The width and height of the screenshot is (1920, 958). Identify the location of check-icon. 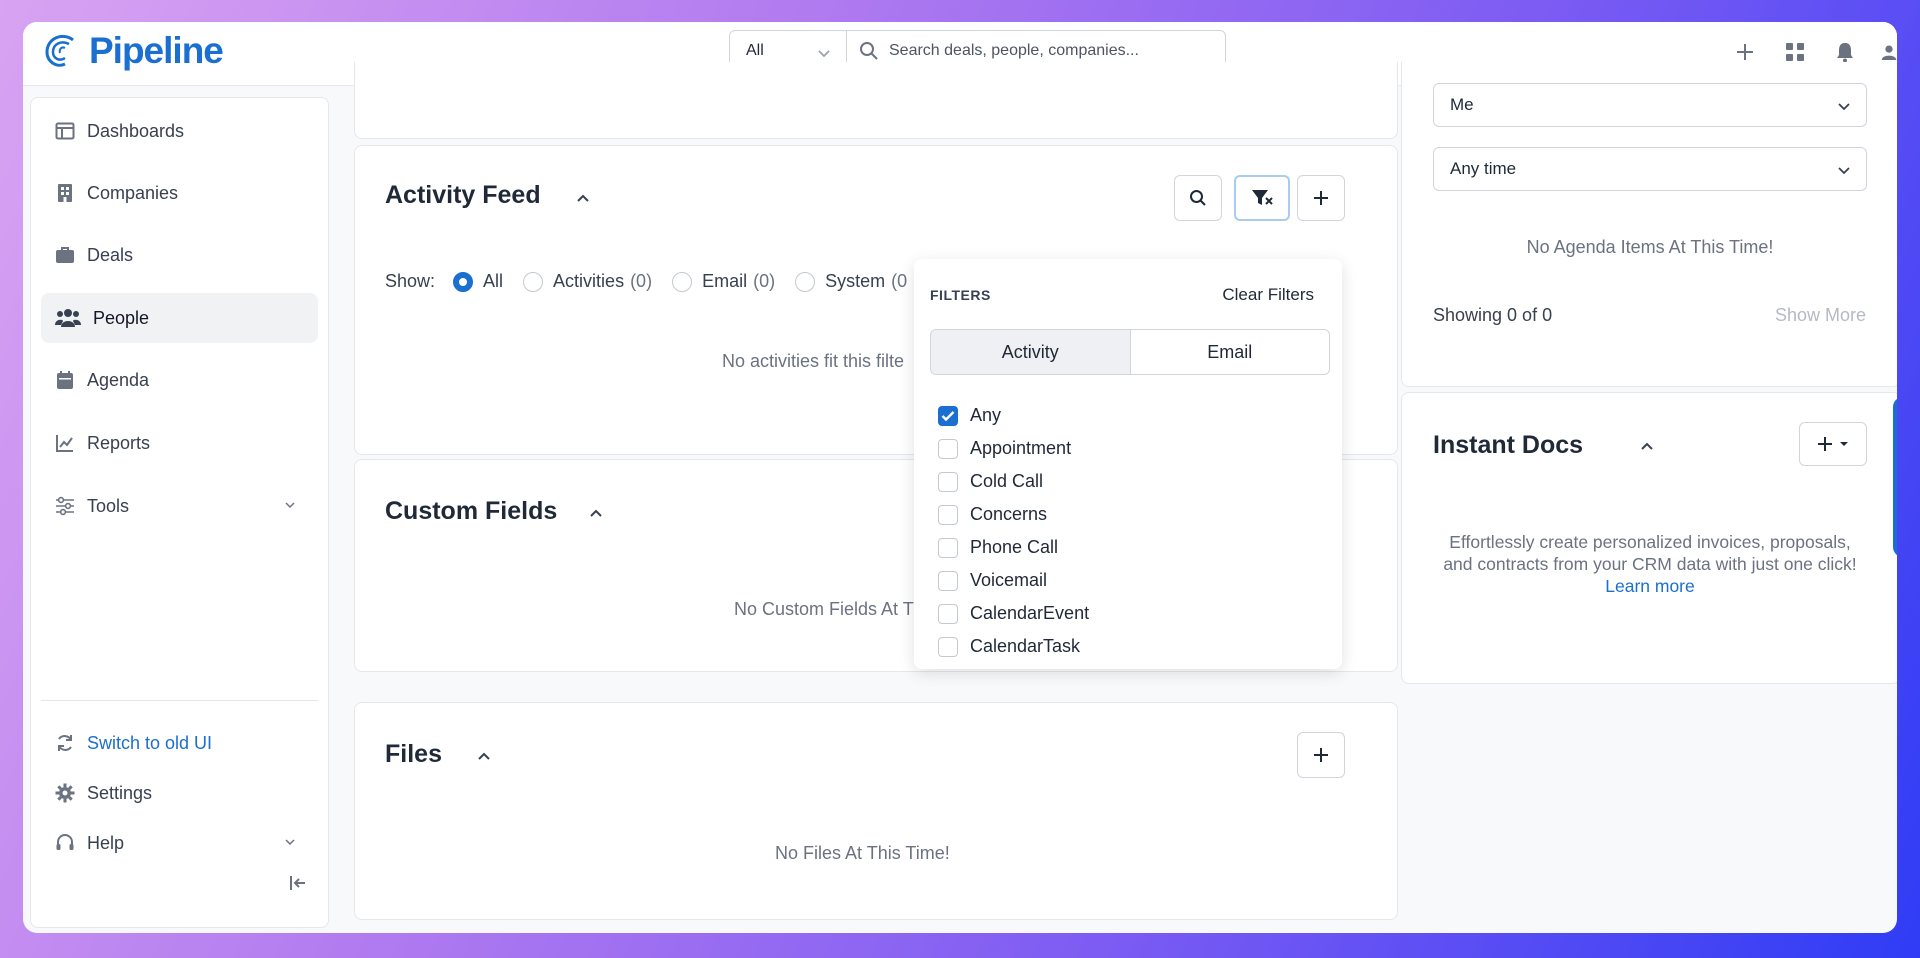
(948, 415).